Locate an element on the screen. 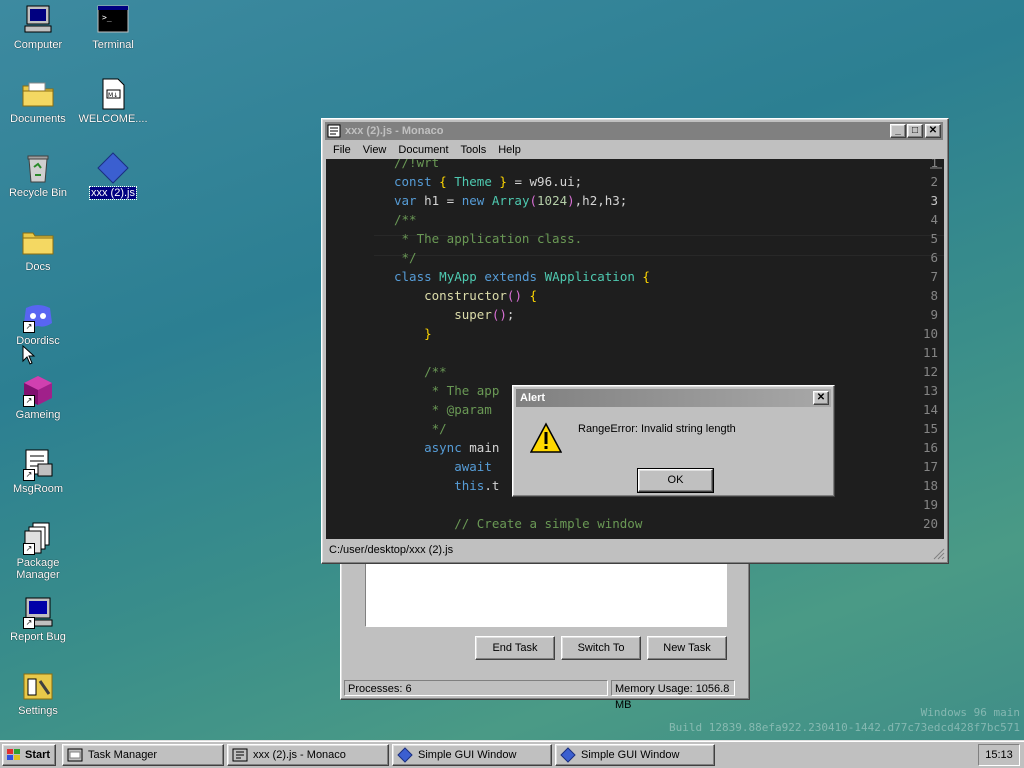 The width and height of the screenshot is (1024, 768). desktop-icon-js-file: xxx (2).js is located at coordinates (113, 175).